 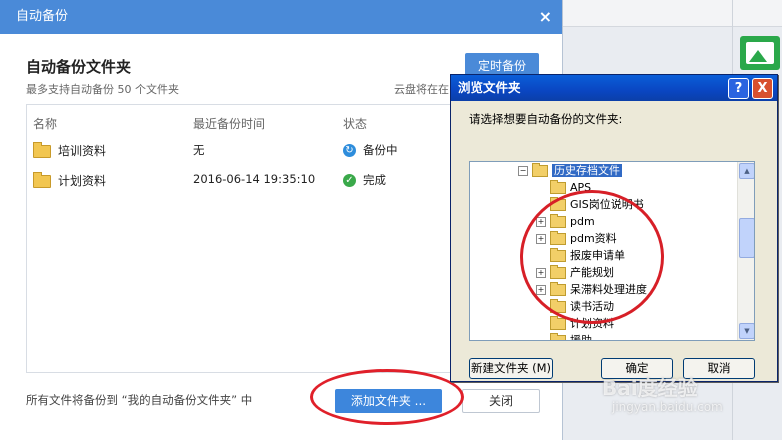 I want to click on browse-prompt: 请选择想要自动备份的文件夹:, so click(x=546, y=119).